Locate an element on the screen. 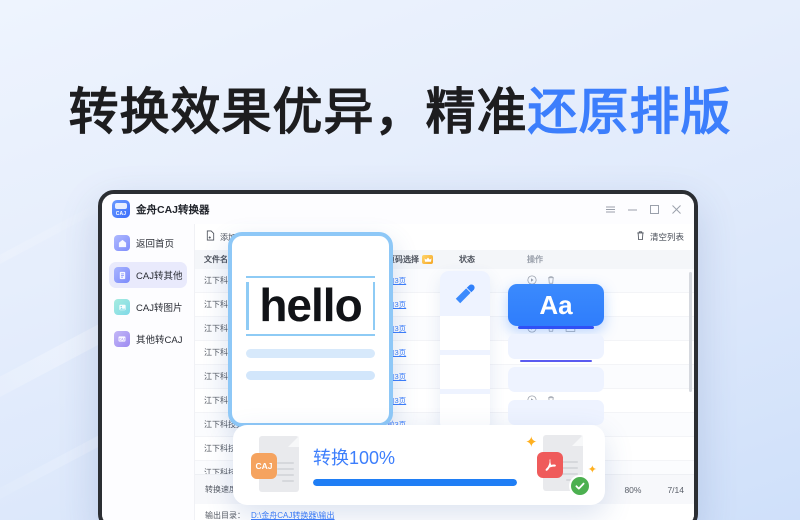 The image size is (800, 520). progress-track is located at coordinates (415, 482).